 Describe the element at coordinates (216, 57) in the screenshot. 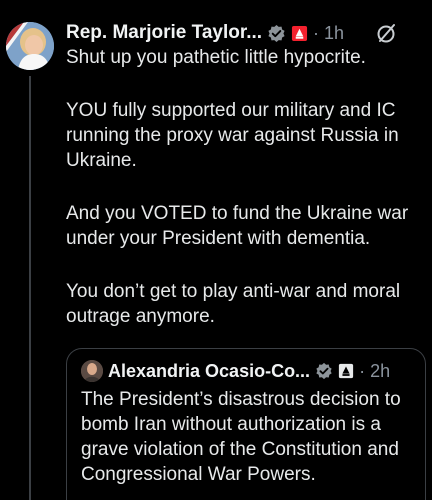

I see `tweet-paragraph: Shut up you pathetic little hypocrite.` at that location.